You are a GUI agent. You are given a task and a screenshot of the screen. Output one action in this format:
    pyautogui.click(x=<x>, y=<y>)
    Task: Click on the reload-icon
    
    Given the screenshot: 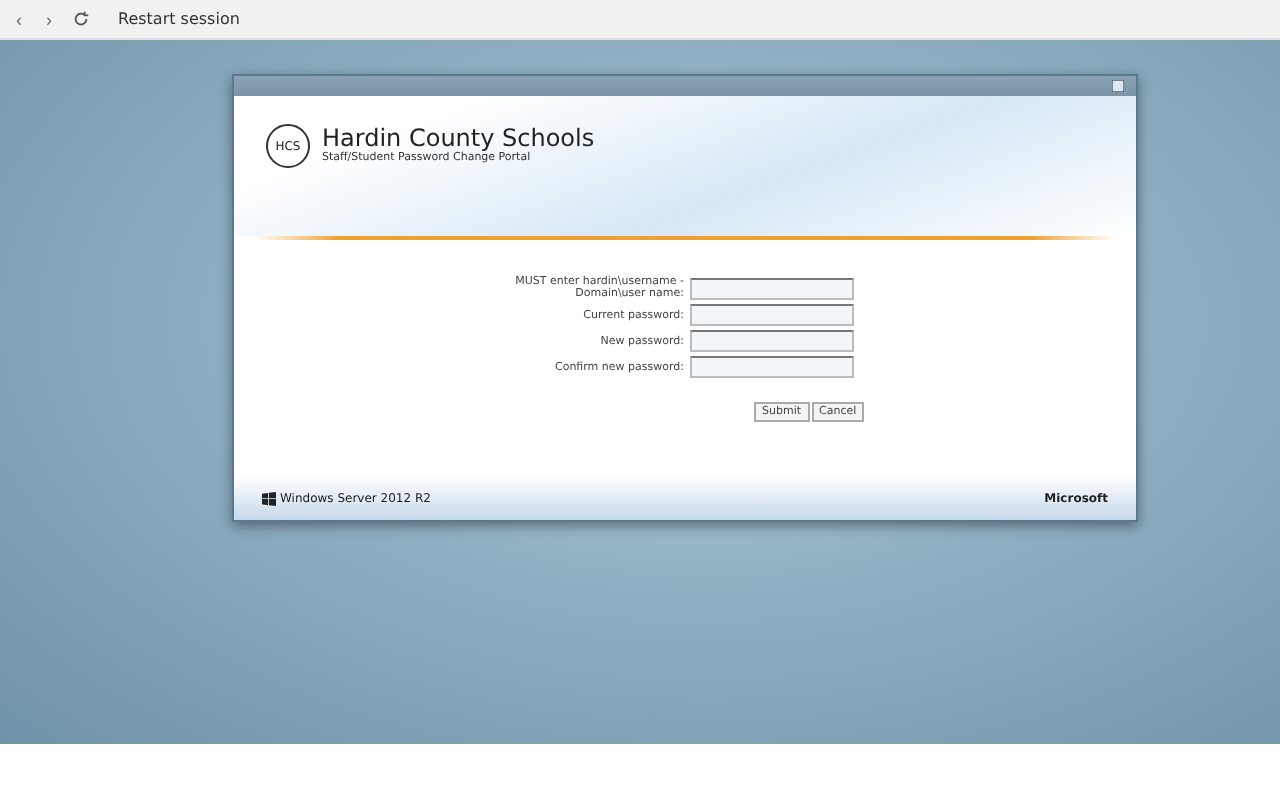 What is the action you would take?
    pyautogui.click(x=81, y=19)
    